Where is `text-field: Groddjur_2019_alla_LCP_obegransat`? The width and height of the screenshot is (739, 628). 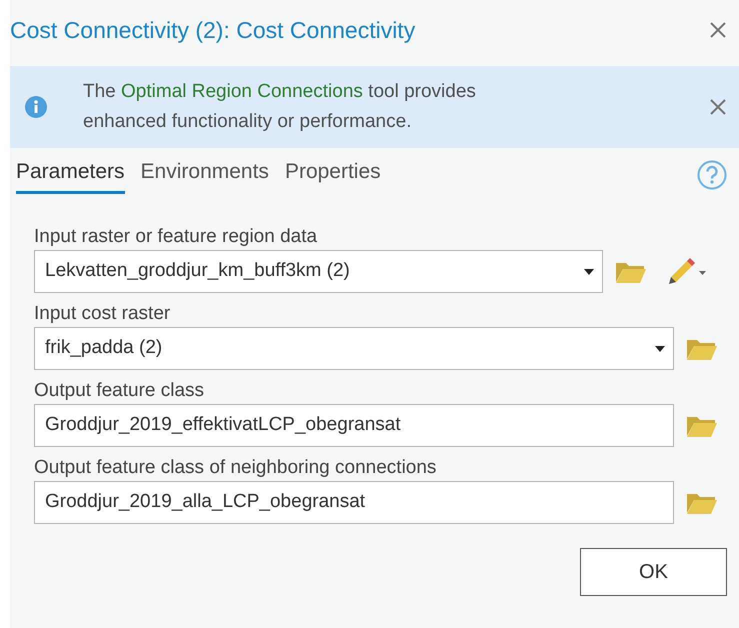
text-field: Groddjur_2019_alla_LCP_obegransat is located at coordinates (354, 502).